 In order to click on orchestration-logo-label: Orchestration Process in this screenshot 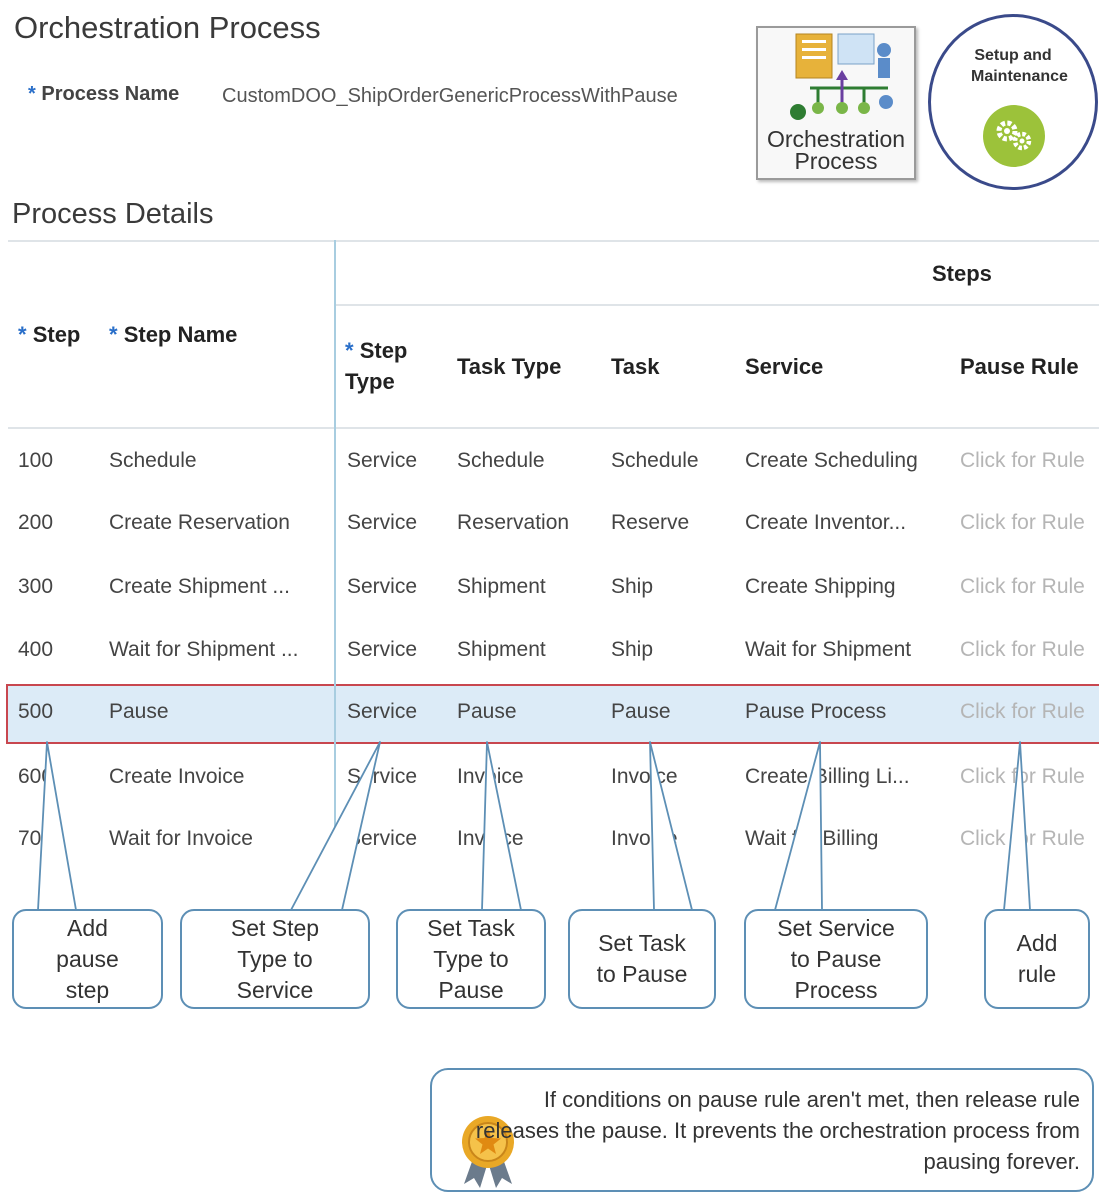, I will do `click(836, 150)`.